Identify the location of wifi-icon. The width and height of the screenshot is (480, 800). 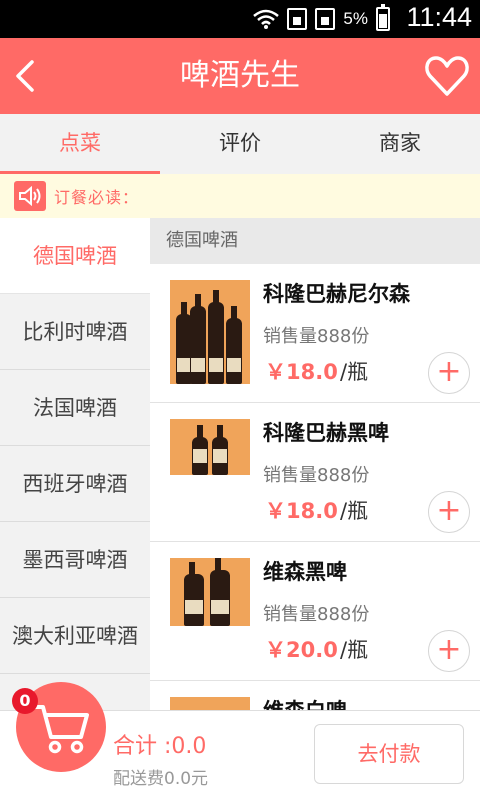
(266, 19).